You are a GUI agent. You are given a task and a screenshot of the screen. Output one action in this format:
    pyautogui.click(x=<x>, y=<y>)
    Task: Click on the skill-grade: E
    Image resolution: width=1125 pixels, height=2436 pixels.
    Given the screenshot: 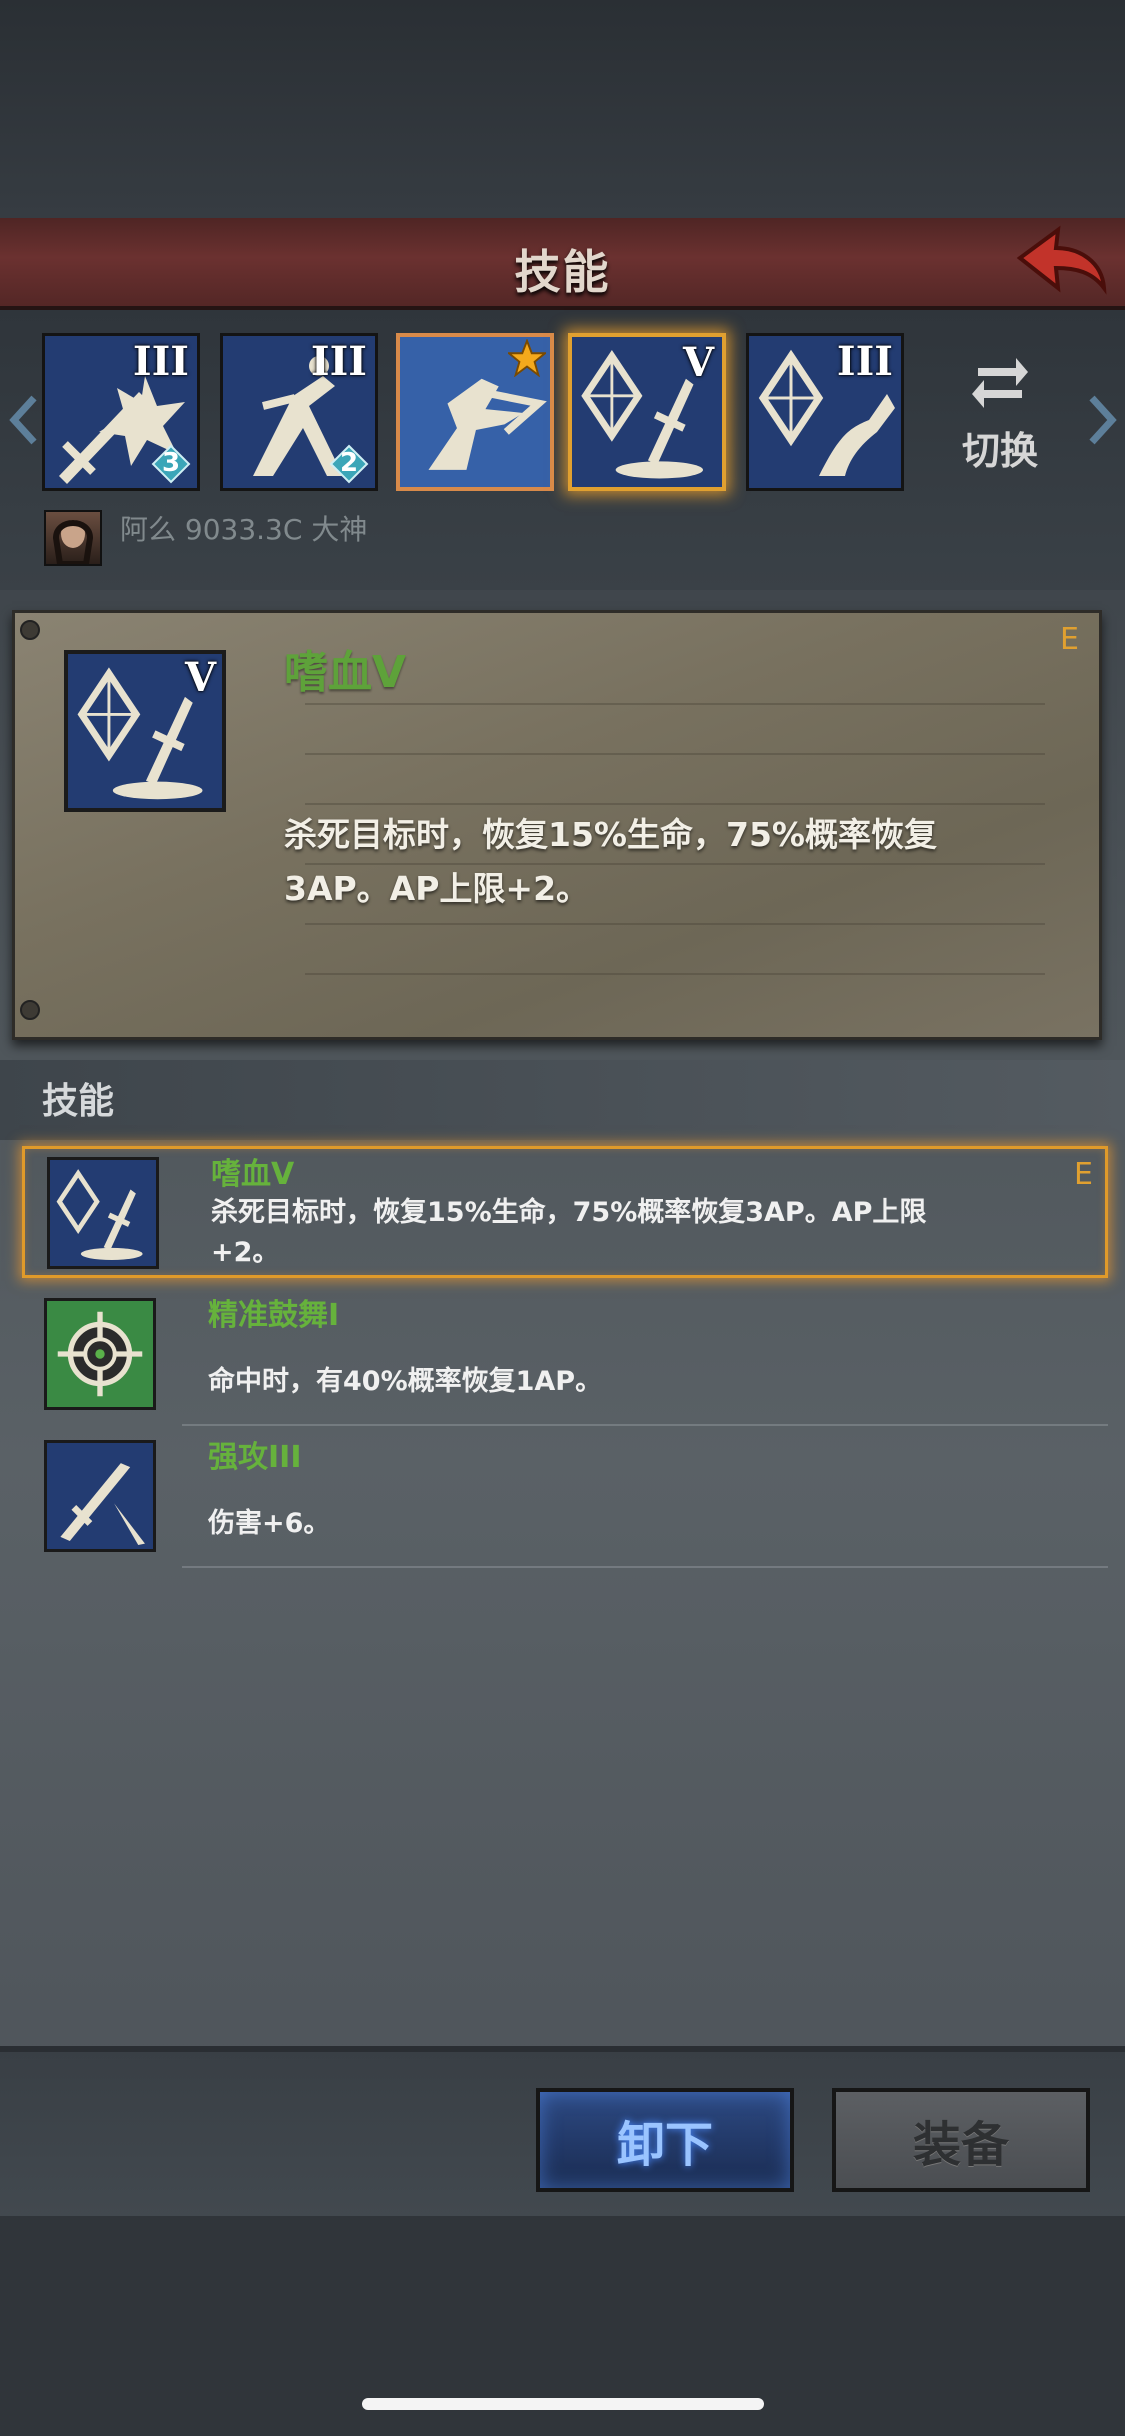 What is the action you would take?
    pyautogui.click(x=1083, y=1174)
    